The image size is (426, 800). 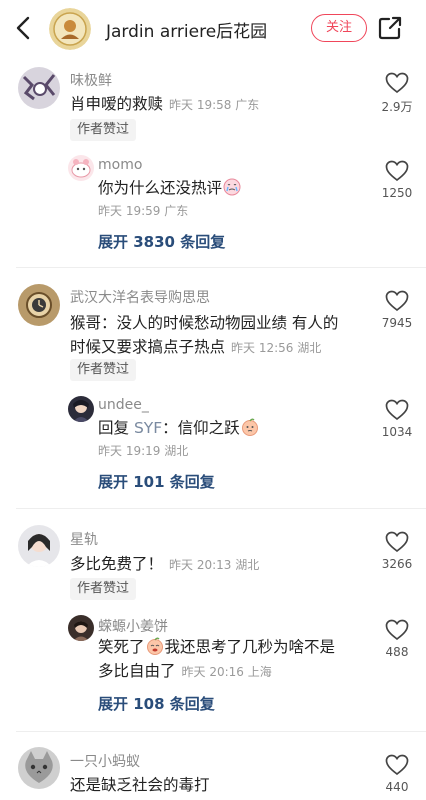 What do you see at coordinates (339, 28) in the screenshot?
I see `follow-button: 关注` at bounding box center [339, 28].